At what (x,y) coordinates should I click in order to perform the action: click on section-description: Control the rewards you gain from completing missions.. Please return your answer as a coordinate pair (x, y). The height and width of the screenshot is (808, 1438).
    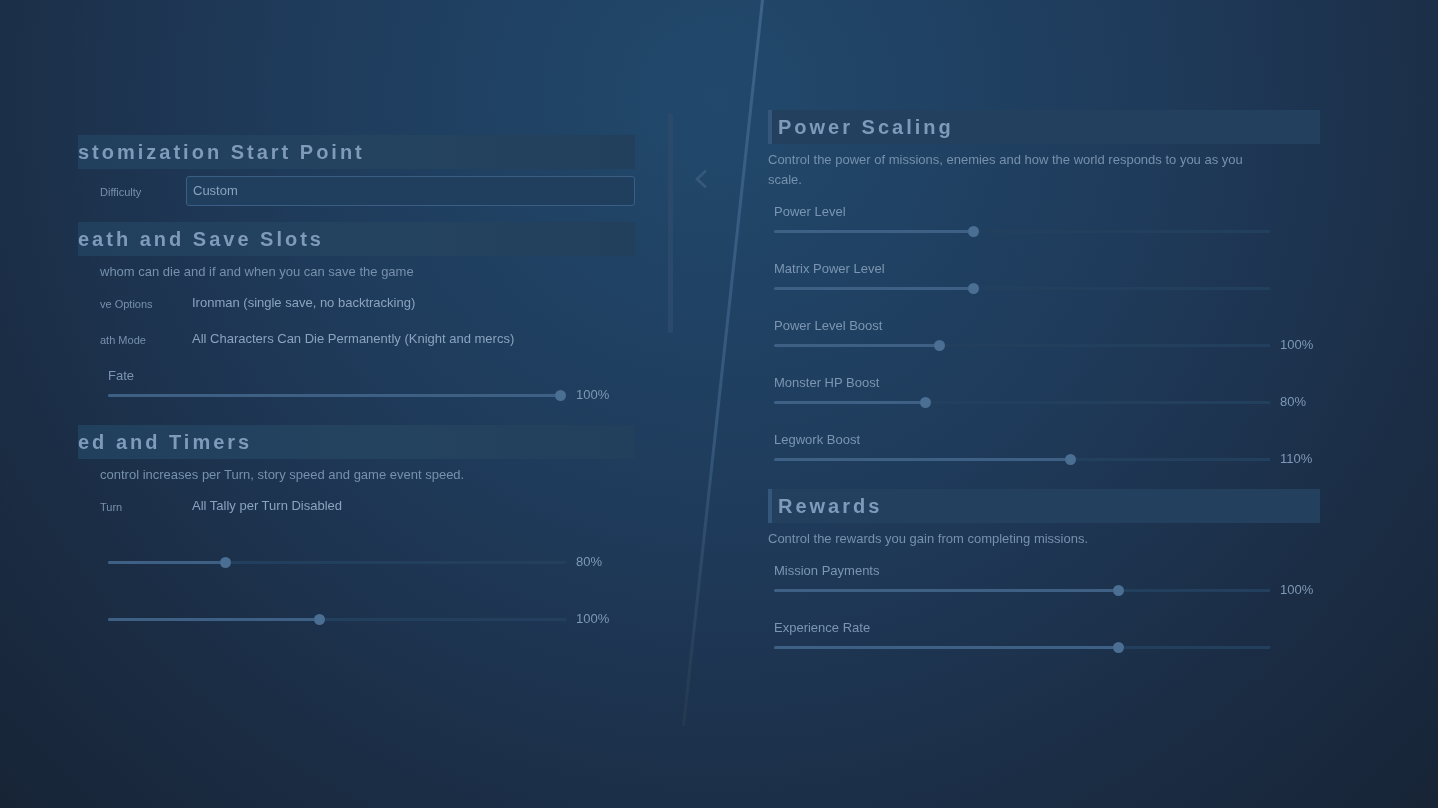
    Looking at the image, I should click on (929, 539).